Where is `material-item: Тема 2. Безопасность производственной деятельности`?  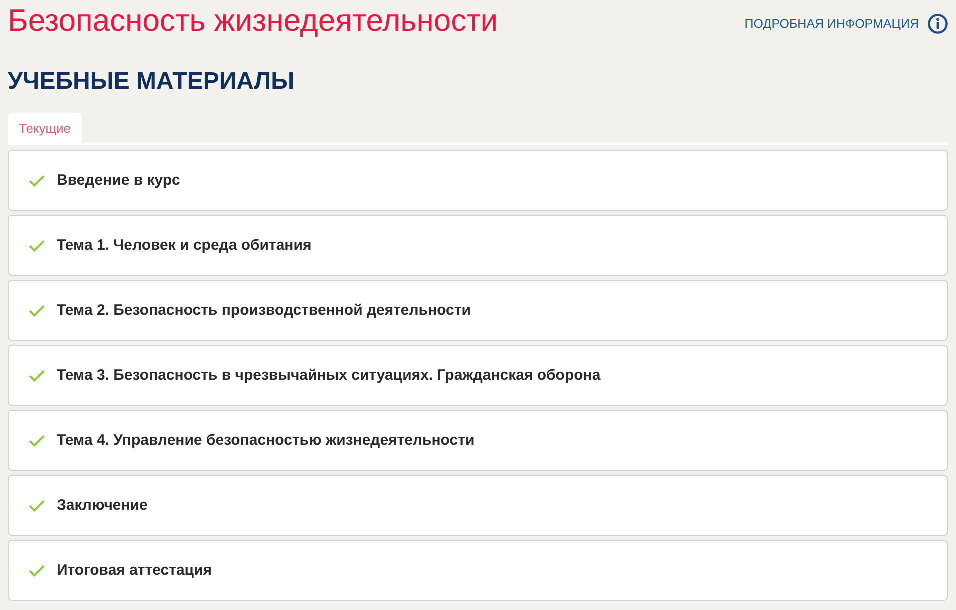 material-item: Тема 2. Безопасность производственной деятельности is located at coordinates (478, 310).